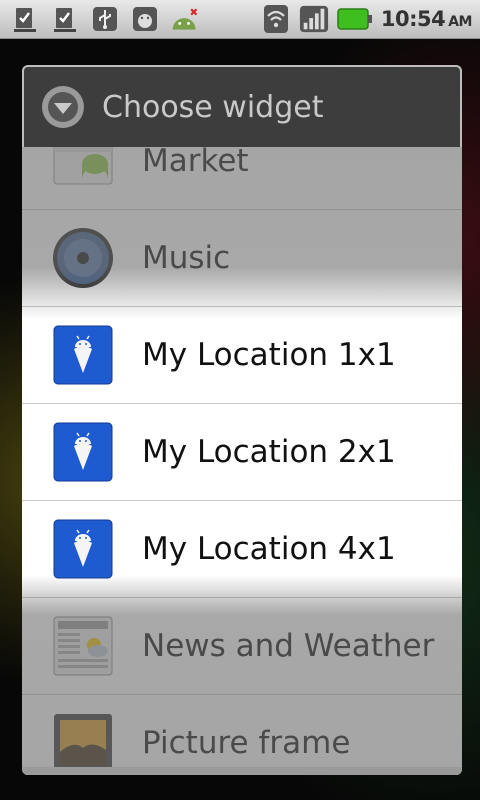  I want to click on list-item-my-location-2x1: My Location 2x1, so click(242, 452).